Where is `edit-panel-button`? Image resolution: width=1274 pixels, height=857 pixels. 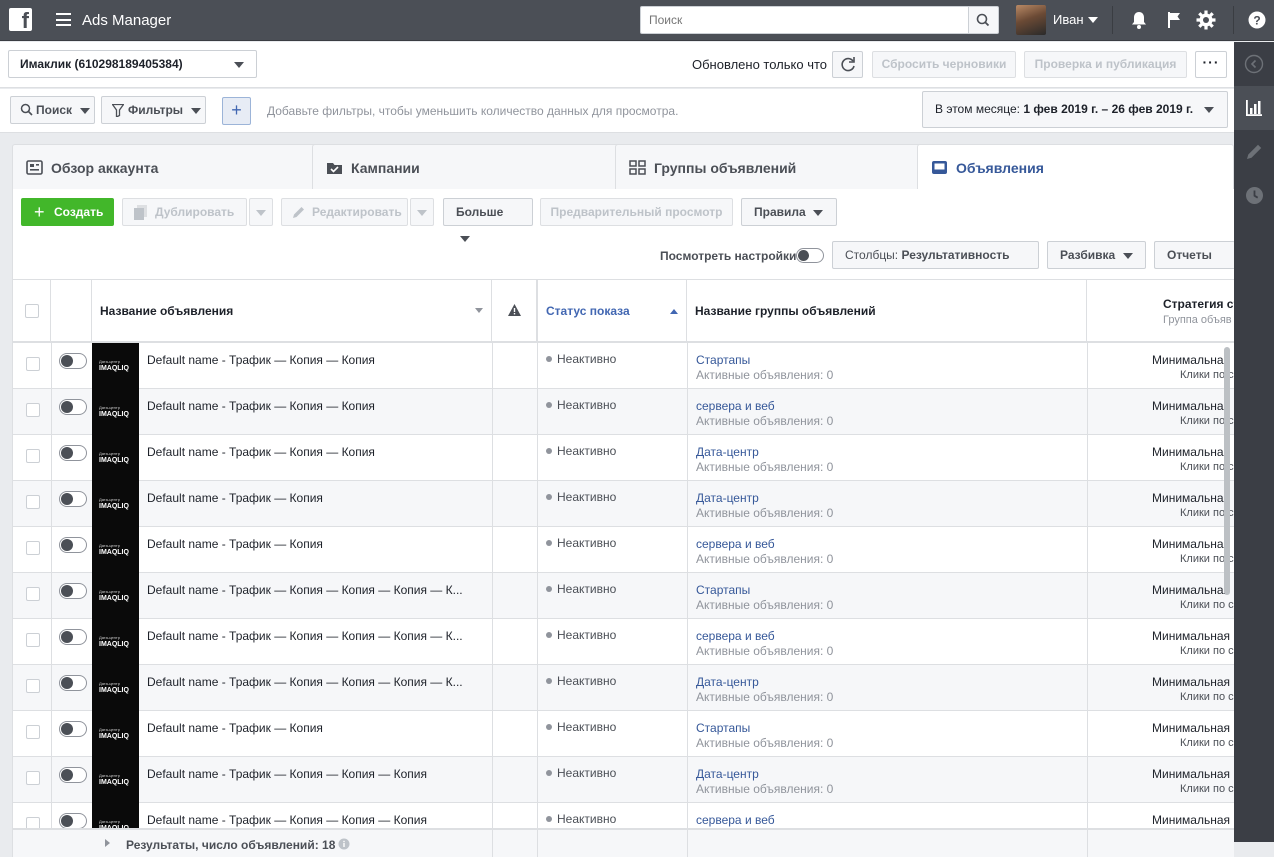
edit-panel-button is located at coordinates (1254, 152).